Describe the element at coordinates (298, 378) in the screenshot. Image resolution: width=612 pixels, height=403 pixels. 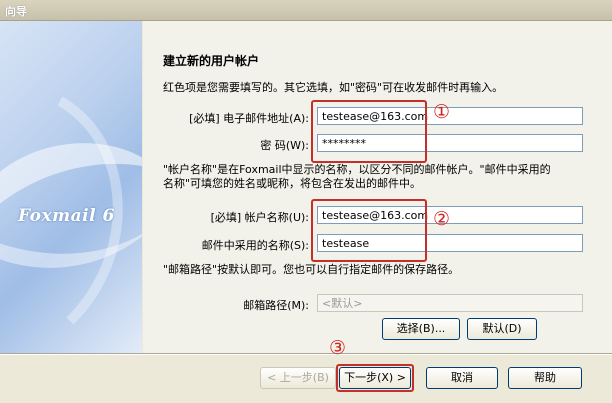
I see `back-button: < 上一步(B)` at that location.